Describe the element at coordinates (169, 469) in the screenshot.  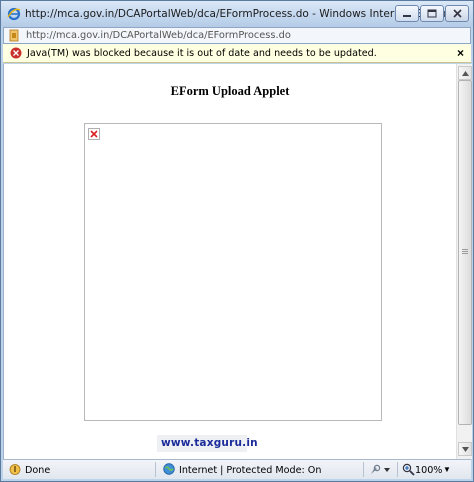
I see `globe-icon` at that location.